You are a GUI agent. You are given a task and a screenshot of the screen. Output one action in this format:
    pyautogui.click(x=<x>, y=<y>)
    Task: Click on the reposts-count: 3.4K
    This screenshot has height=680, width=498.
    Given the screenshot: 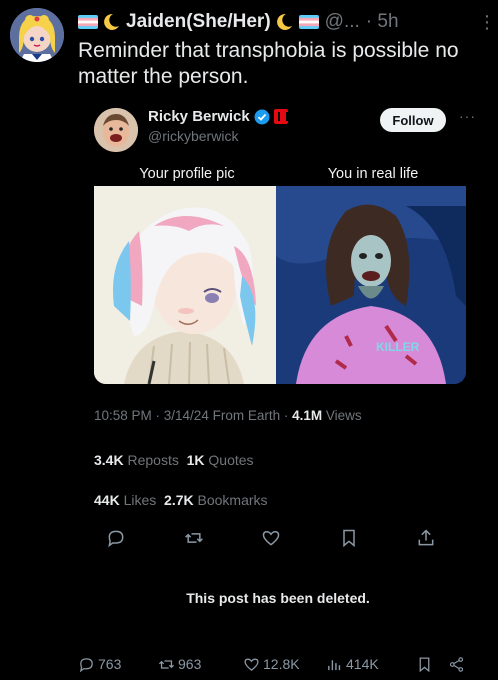 What is the action you would take?
    pyautogui.click(x=109, y=460)
    